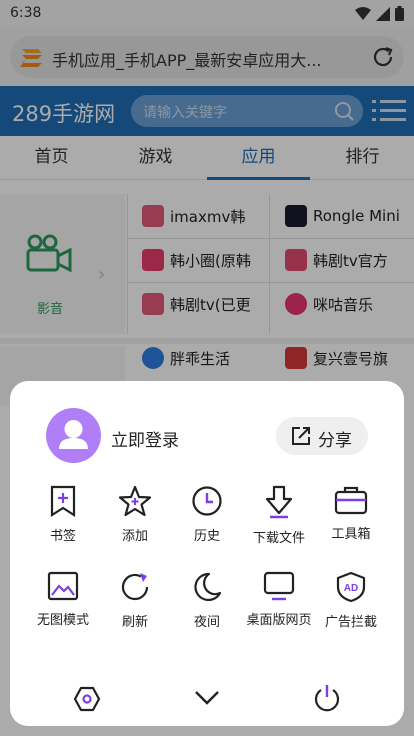  I want to click on menu-history: 历史, so click(207, 514).